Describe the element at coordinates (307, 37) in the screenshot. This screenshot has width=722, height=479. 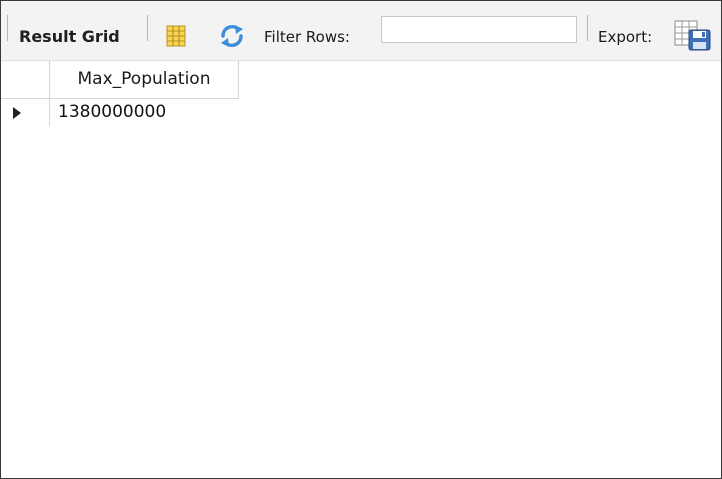
I see `filter-rows-label: Filter Rows:` at that location.